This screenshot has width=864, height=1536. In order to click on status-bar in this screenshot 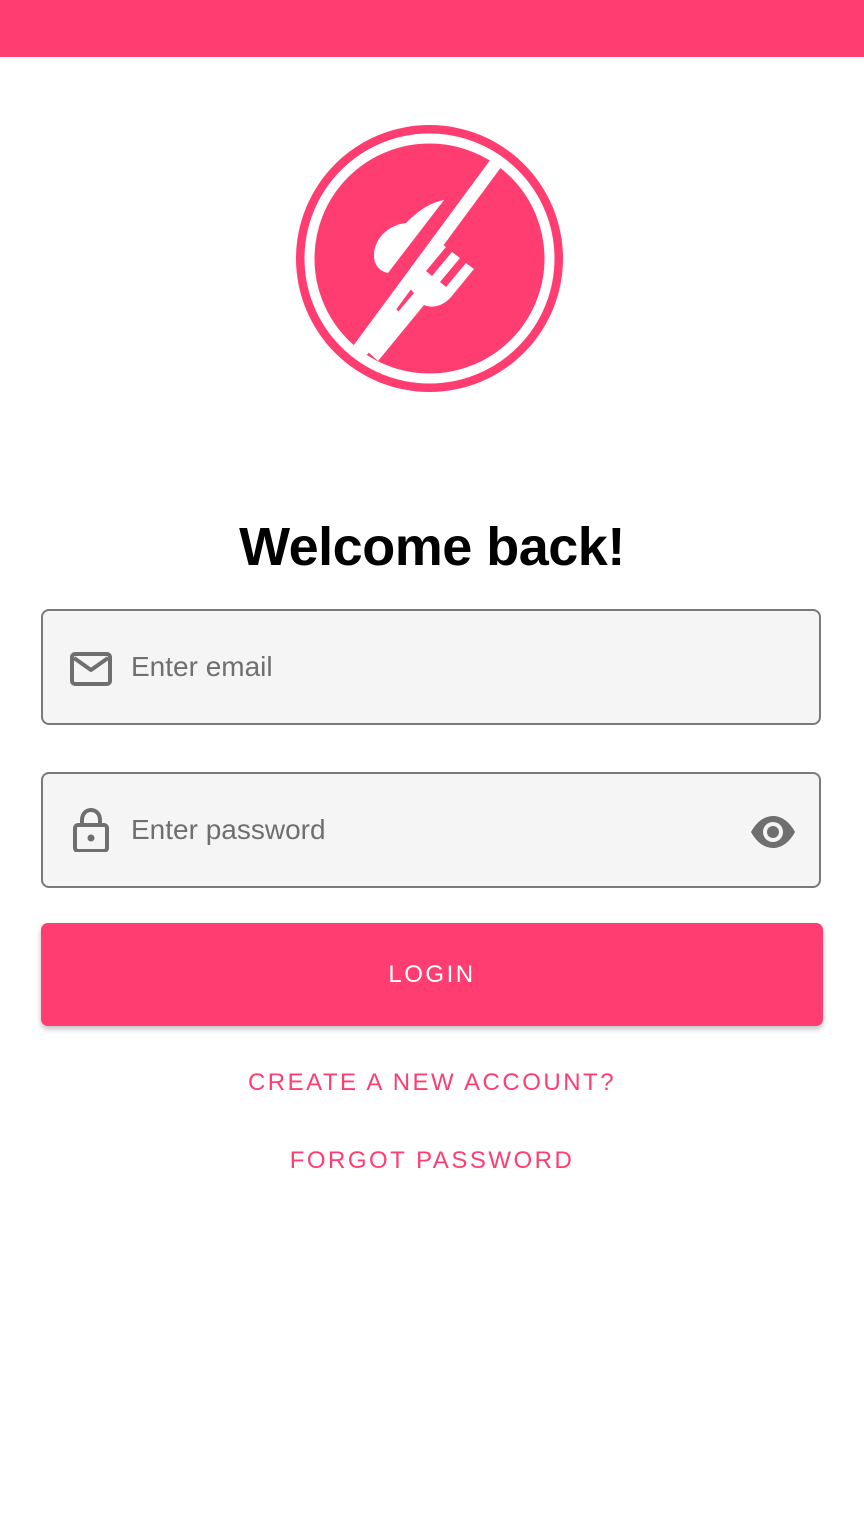, I will do `click(432, 28)`.